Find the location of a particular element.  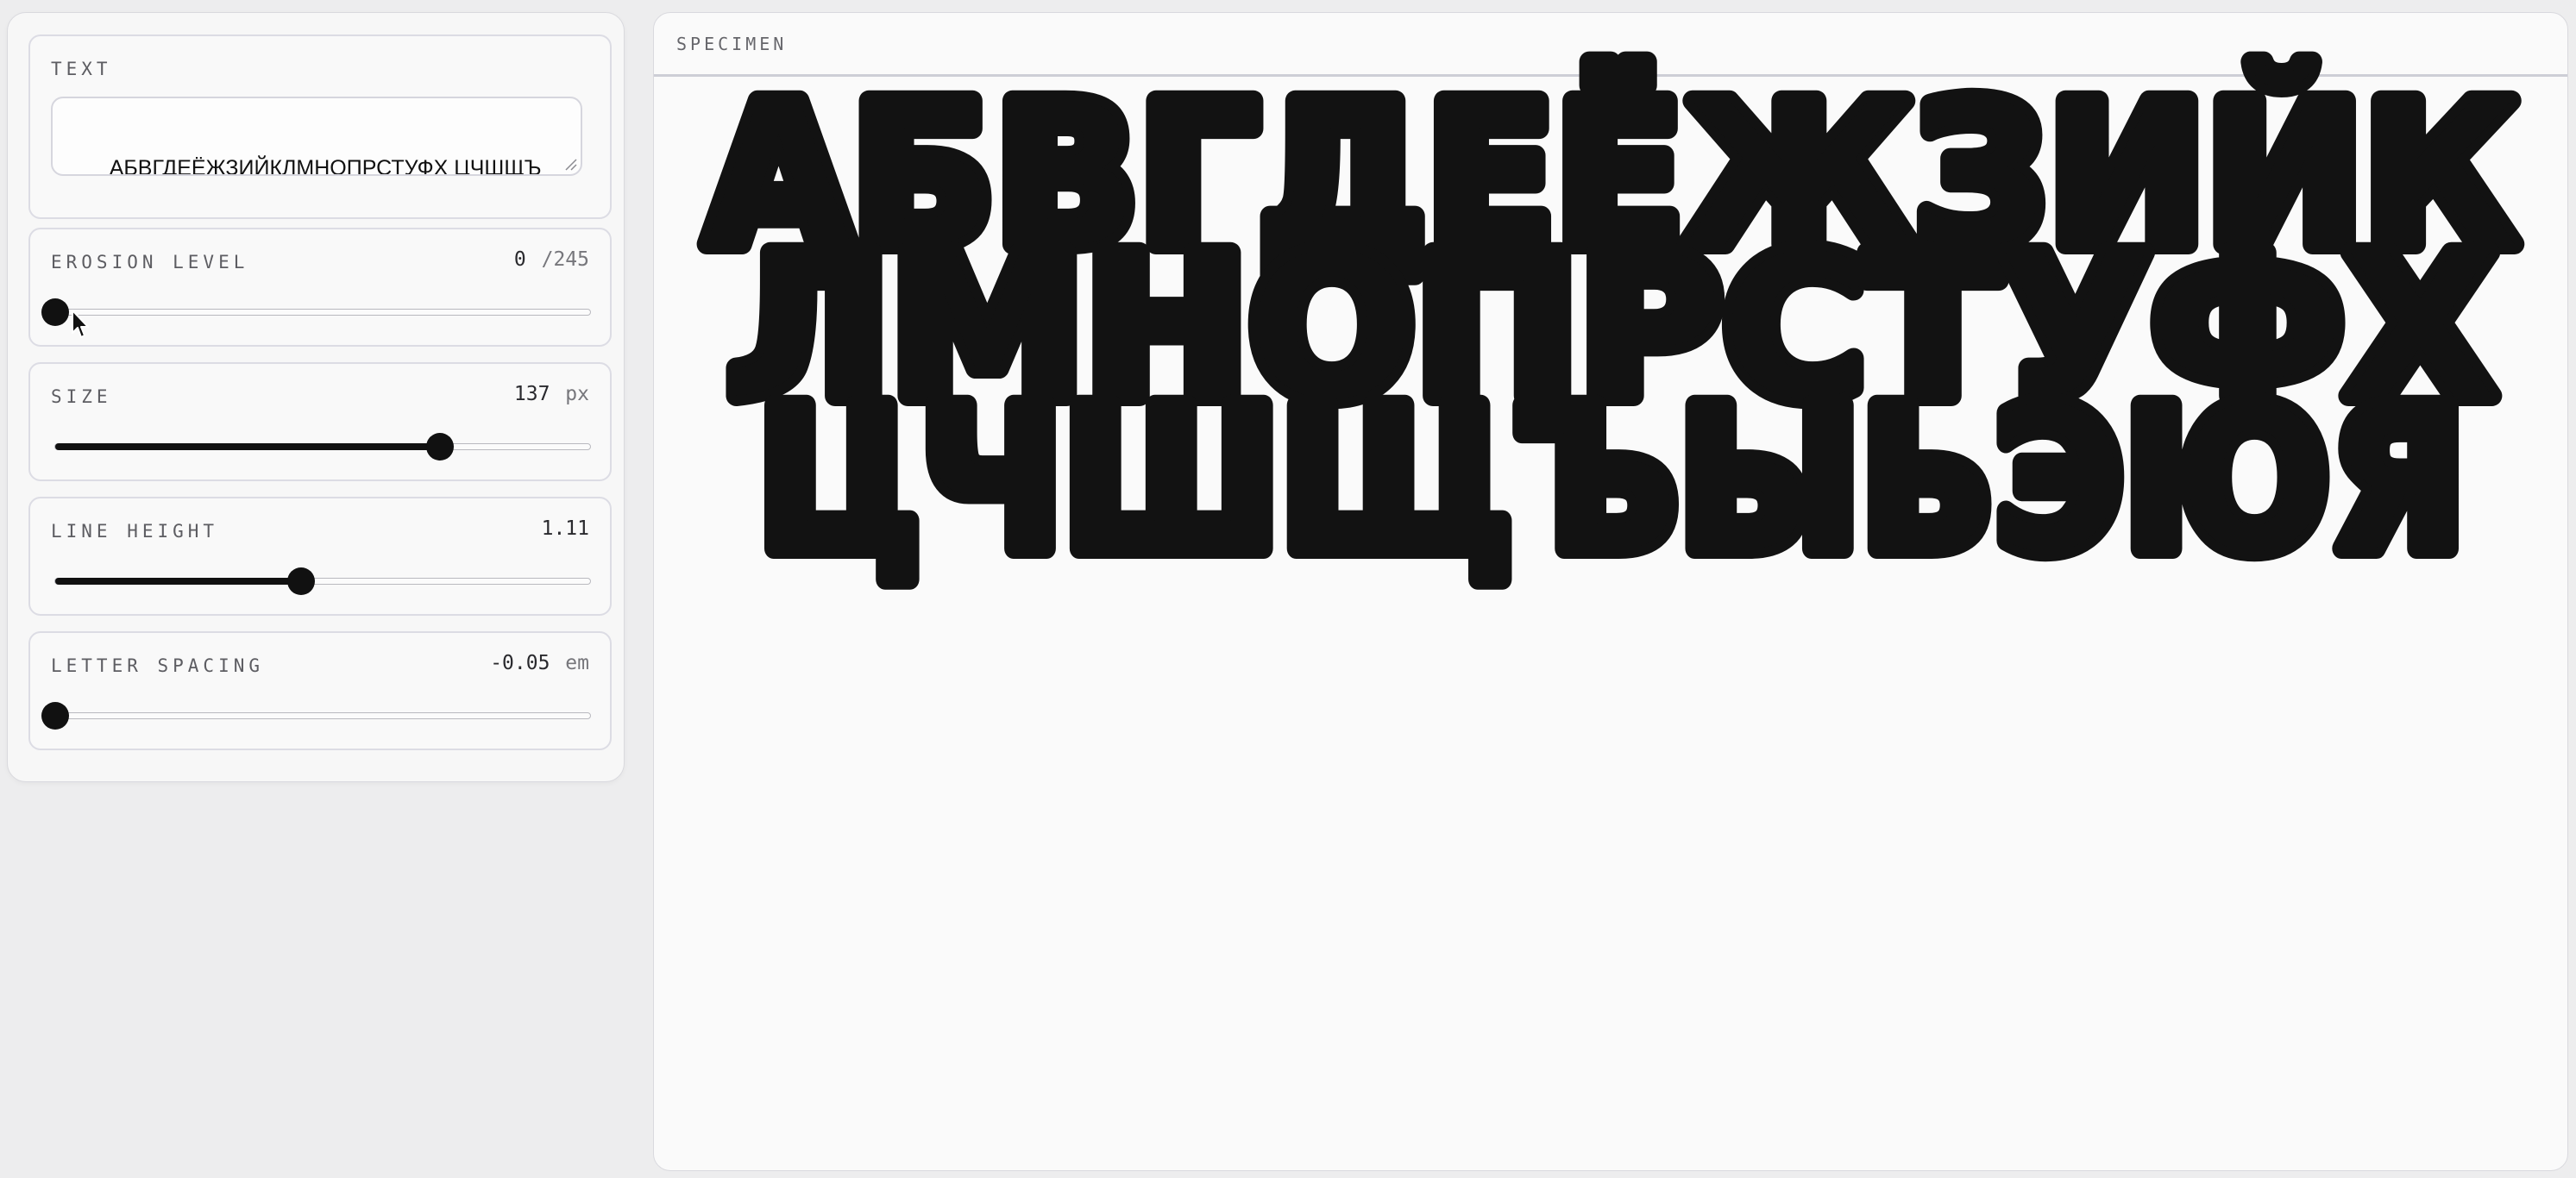

size-value: 137 is located at coordinates (531, 394).